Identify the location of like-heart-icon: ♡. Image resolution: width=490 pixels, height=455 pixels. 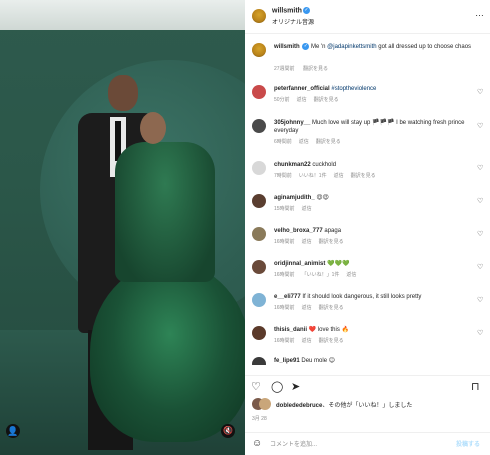
(256, 386).